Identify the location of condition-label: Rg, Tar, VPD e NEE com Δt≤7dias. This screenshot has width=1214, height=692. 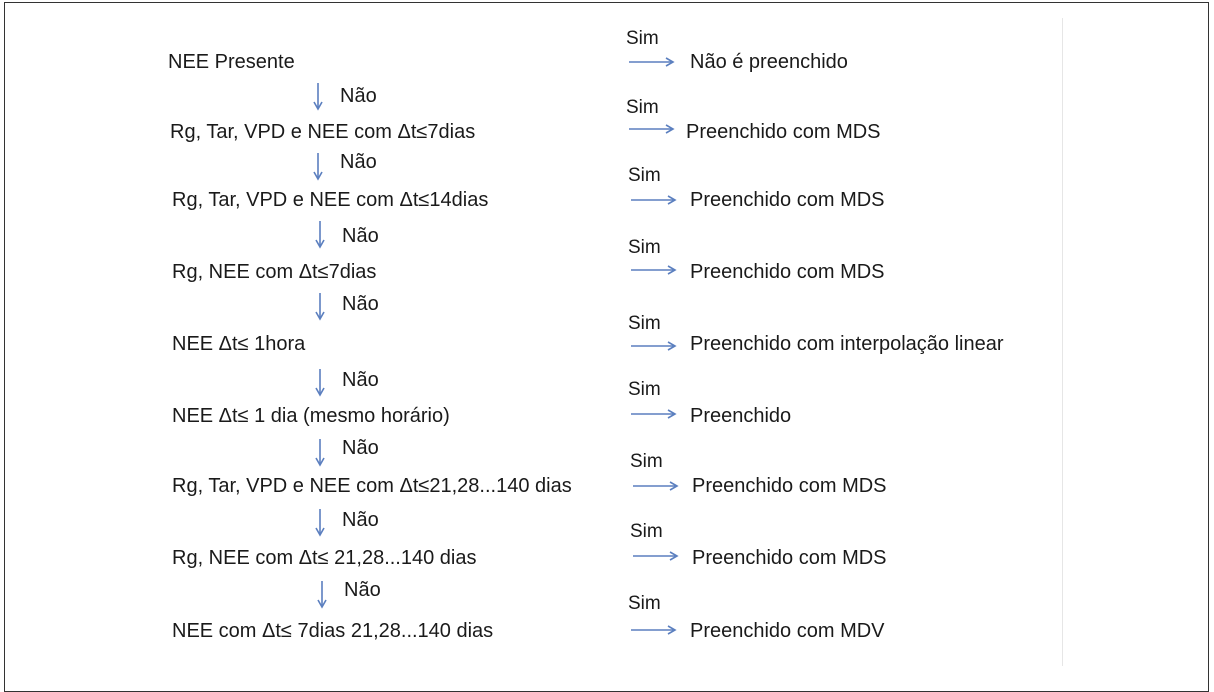
(323, 132).